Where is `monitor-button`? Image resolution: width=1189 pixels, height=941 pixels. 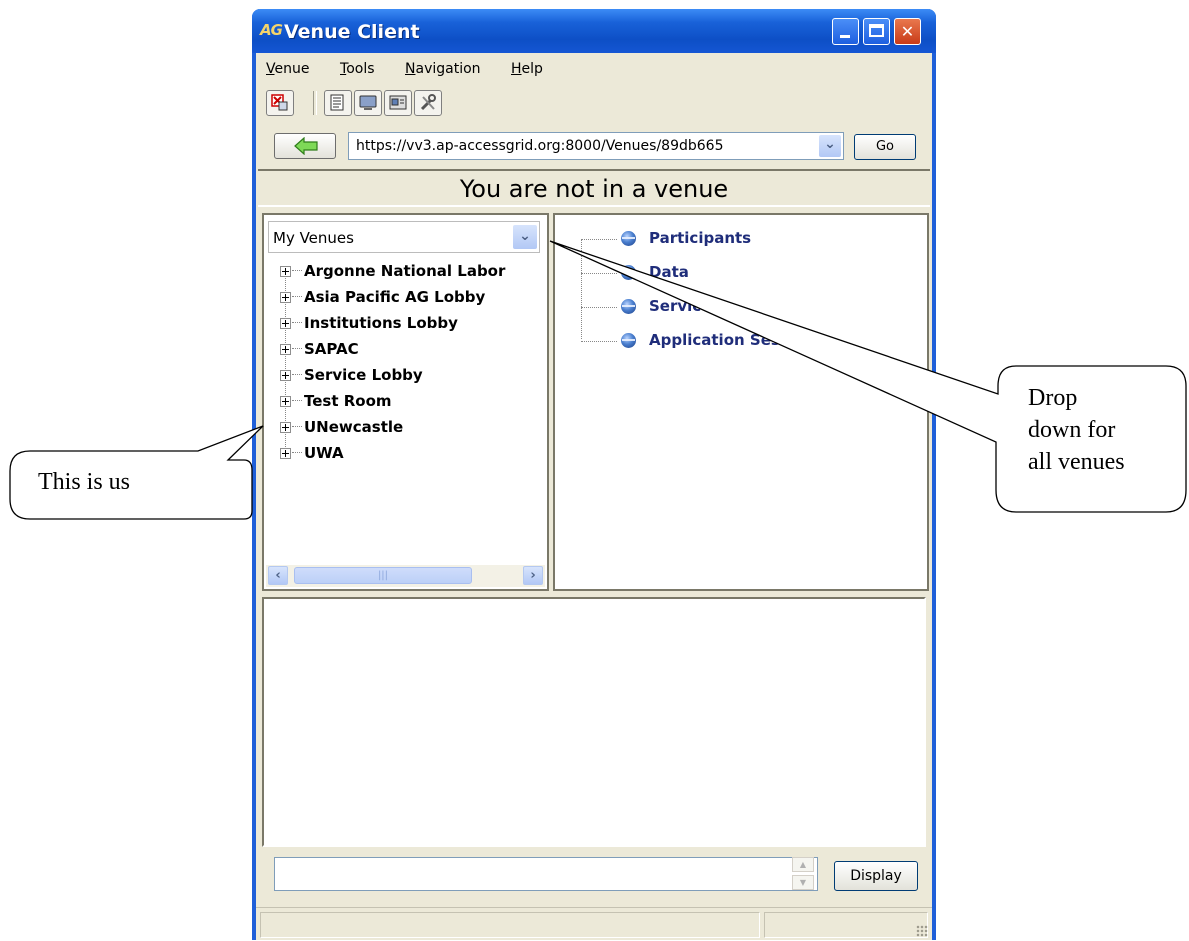
monitor-button is located at coordinates (368, 103).